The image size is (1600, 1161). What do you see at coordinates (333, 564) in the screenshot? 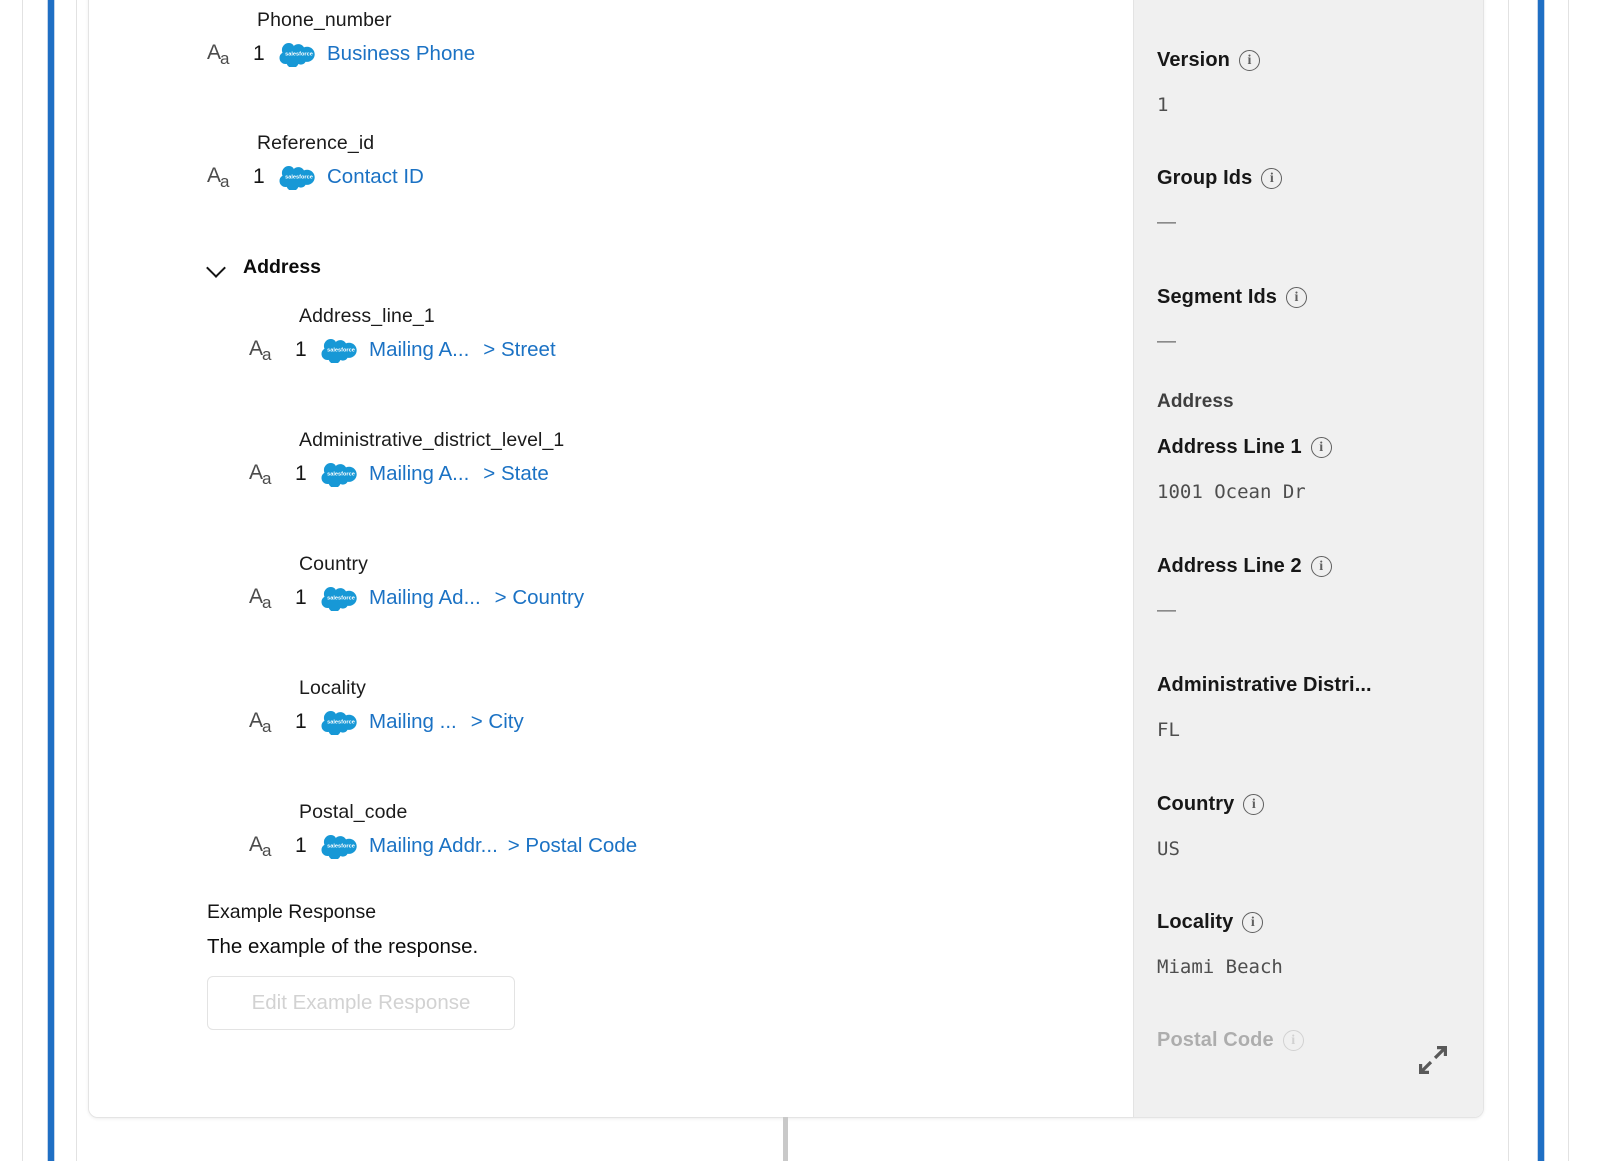
I see `field-name-label: Country` at bounding box center [333, 564].